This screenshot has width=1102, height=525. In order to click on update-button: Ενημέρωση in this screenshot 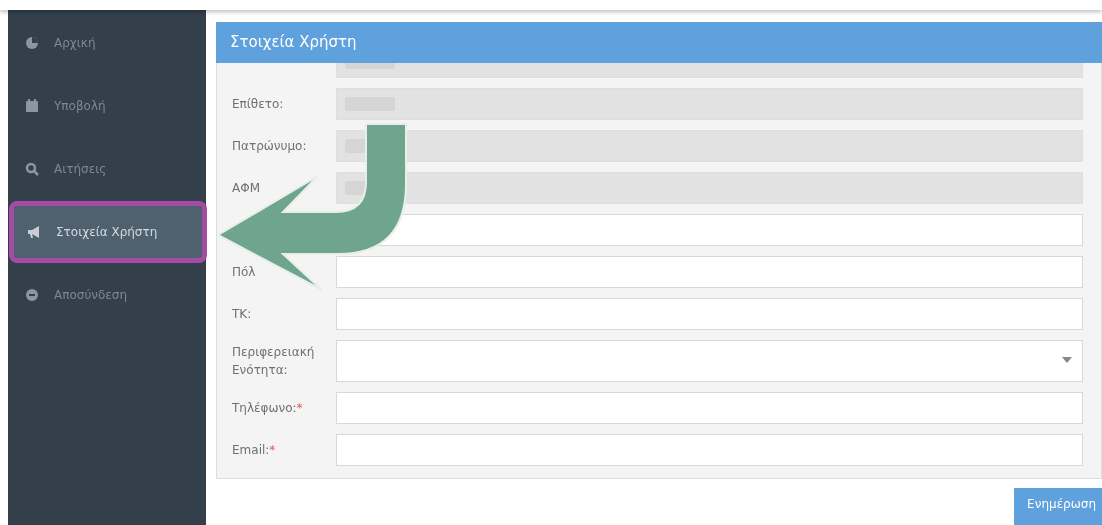, I will do `click(1058, 506)`.